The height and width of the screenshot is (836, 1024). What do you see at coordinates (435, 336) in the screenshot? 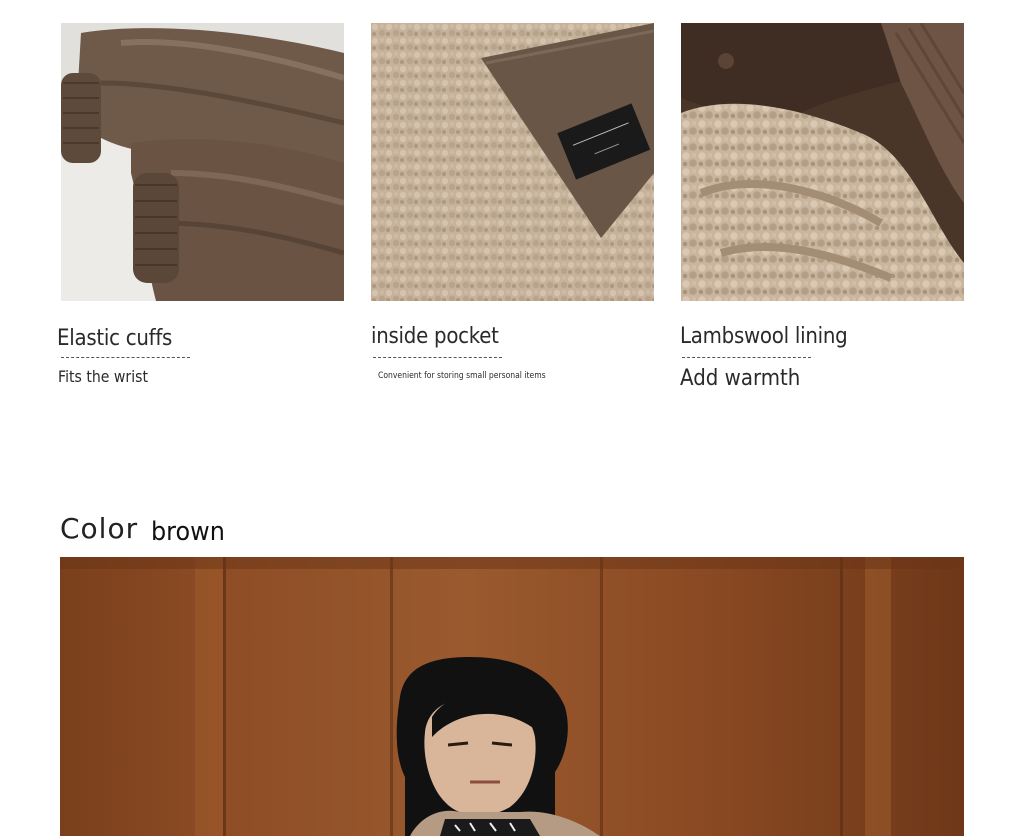
I see `feature-title-inside-pocket: inside pocket` at bounding box center [435, 336].